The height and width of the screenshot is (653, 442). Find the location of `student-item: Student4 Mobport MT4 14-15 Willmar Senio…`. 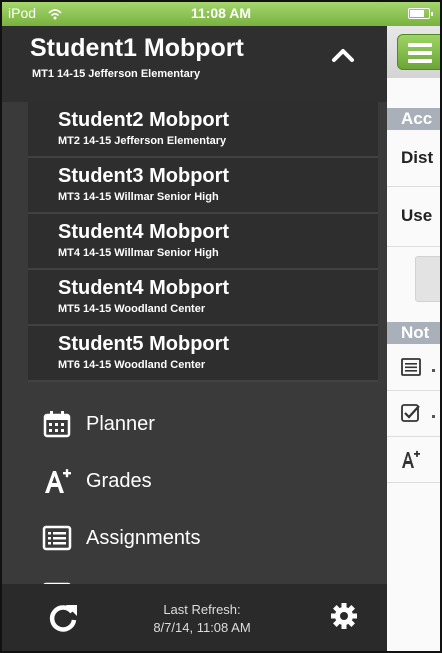

student-item: Student4 Mobport MT4 14-15 Willmar Senio… is located at coordinates (203, 242).